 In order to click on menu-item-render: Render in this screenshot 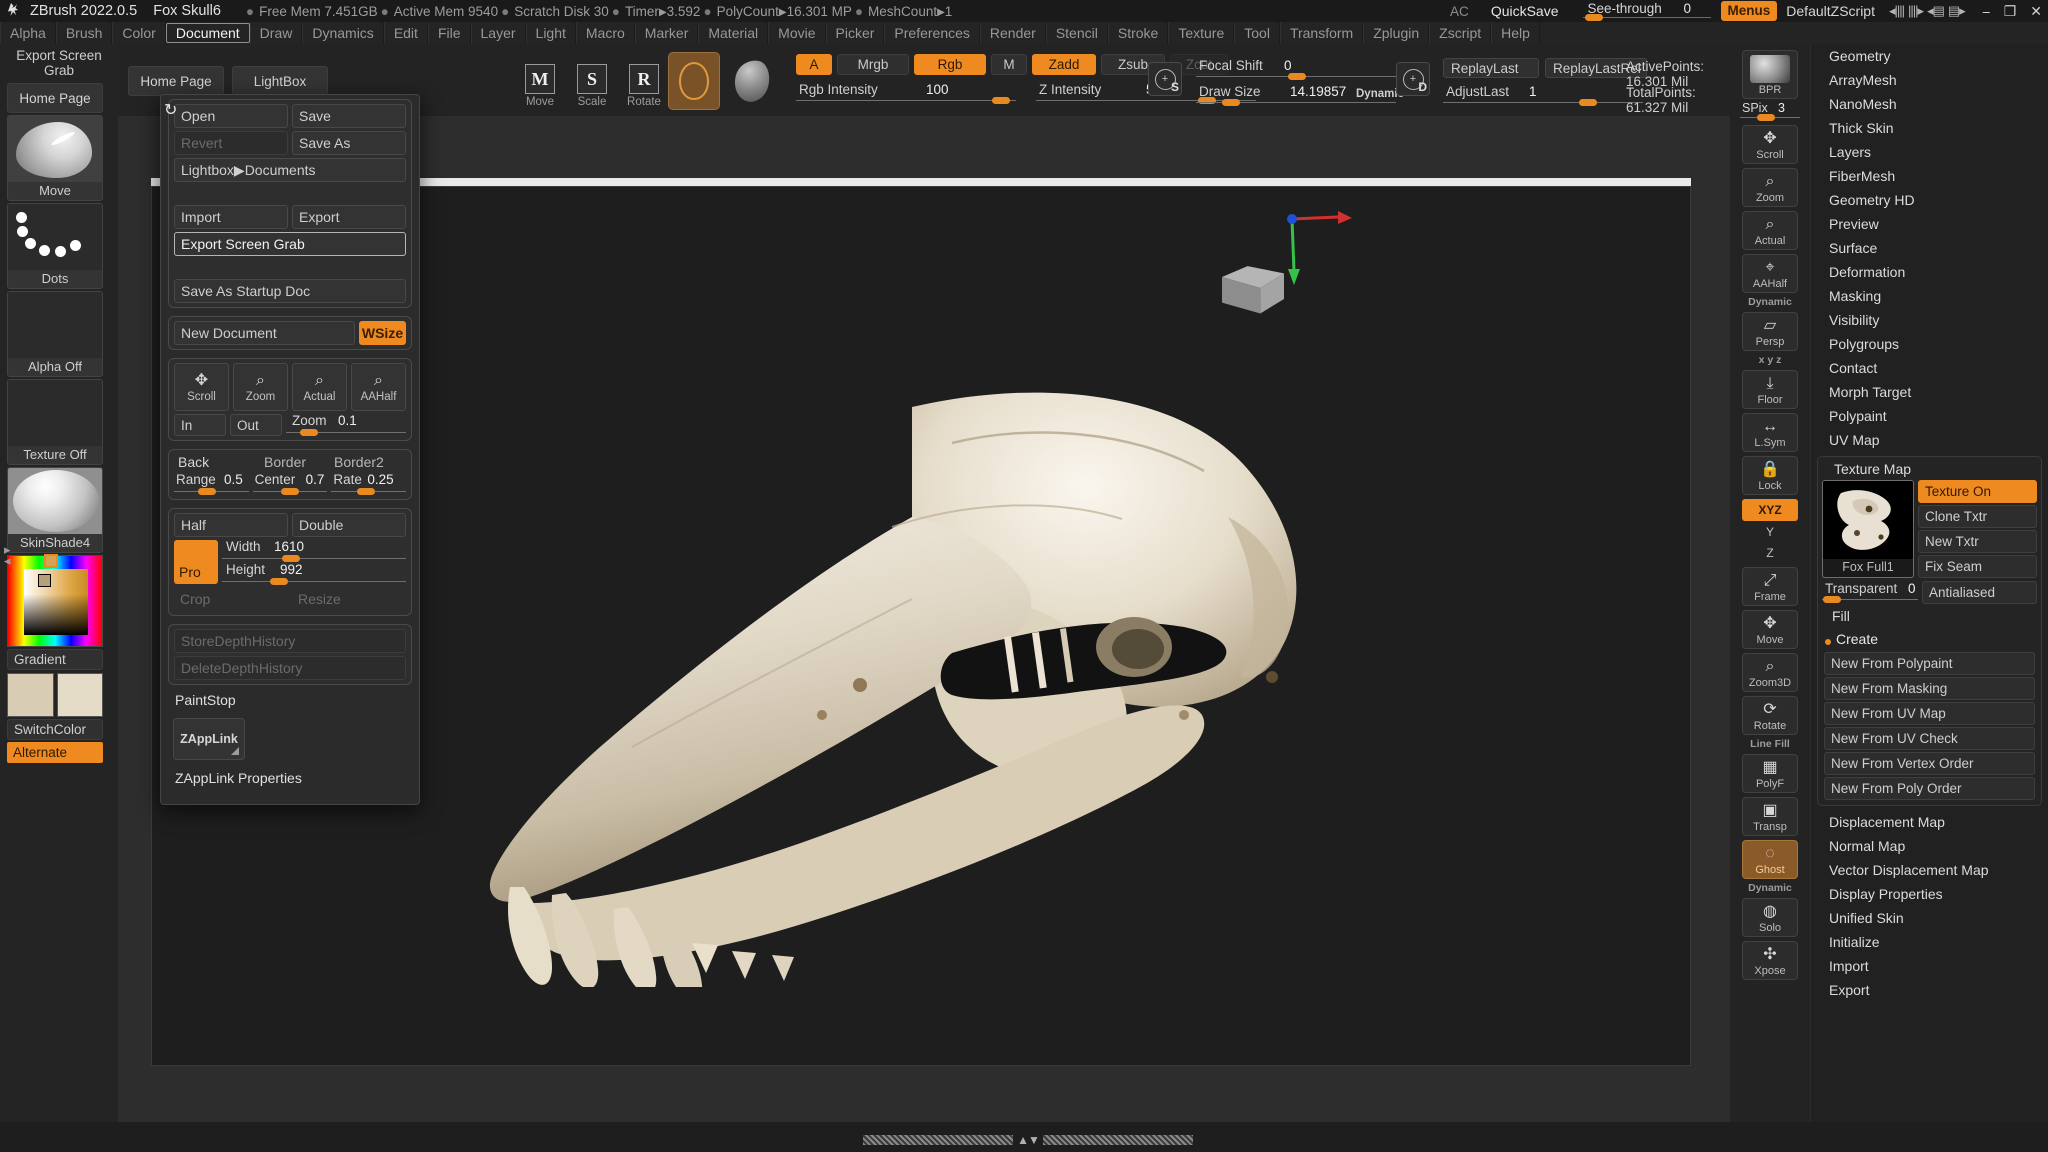, I will do `click(1012, 33)`.